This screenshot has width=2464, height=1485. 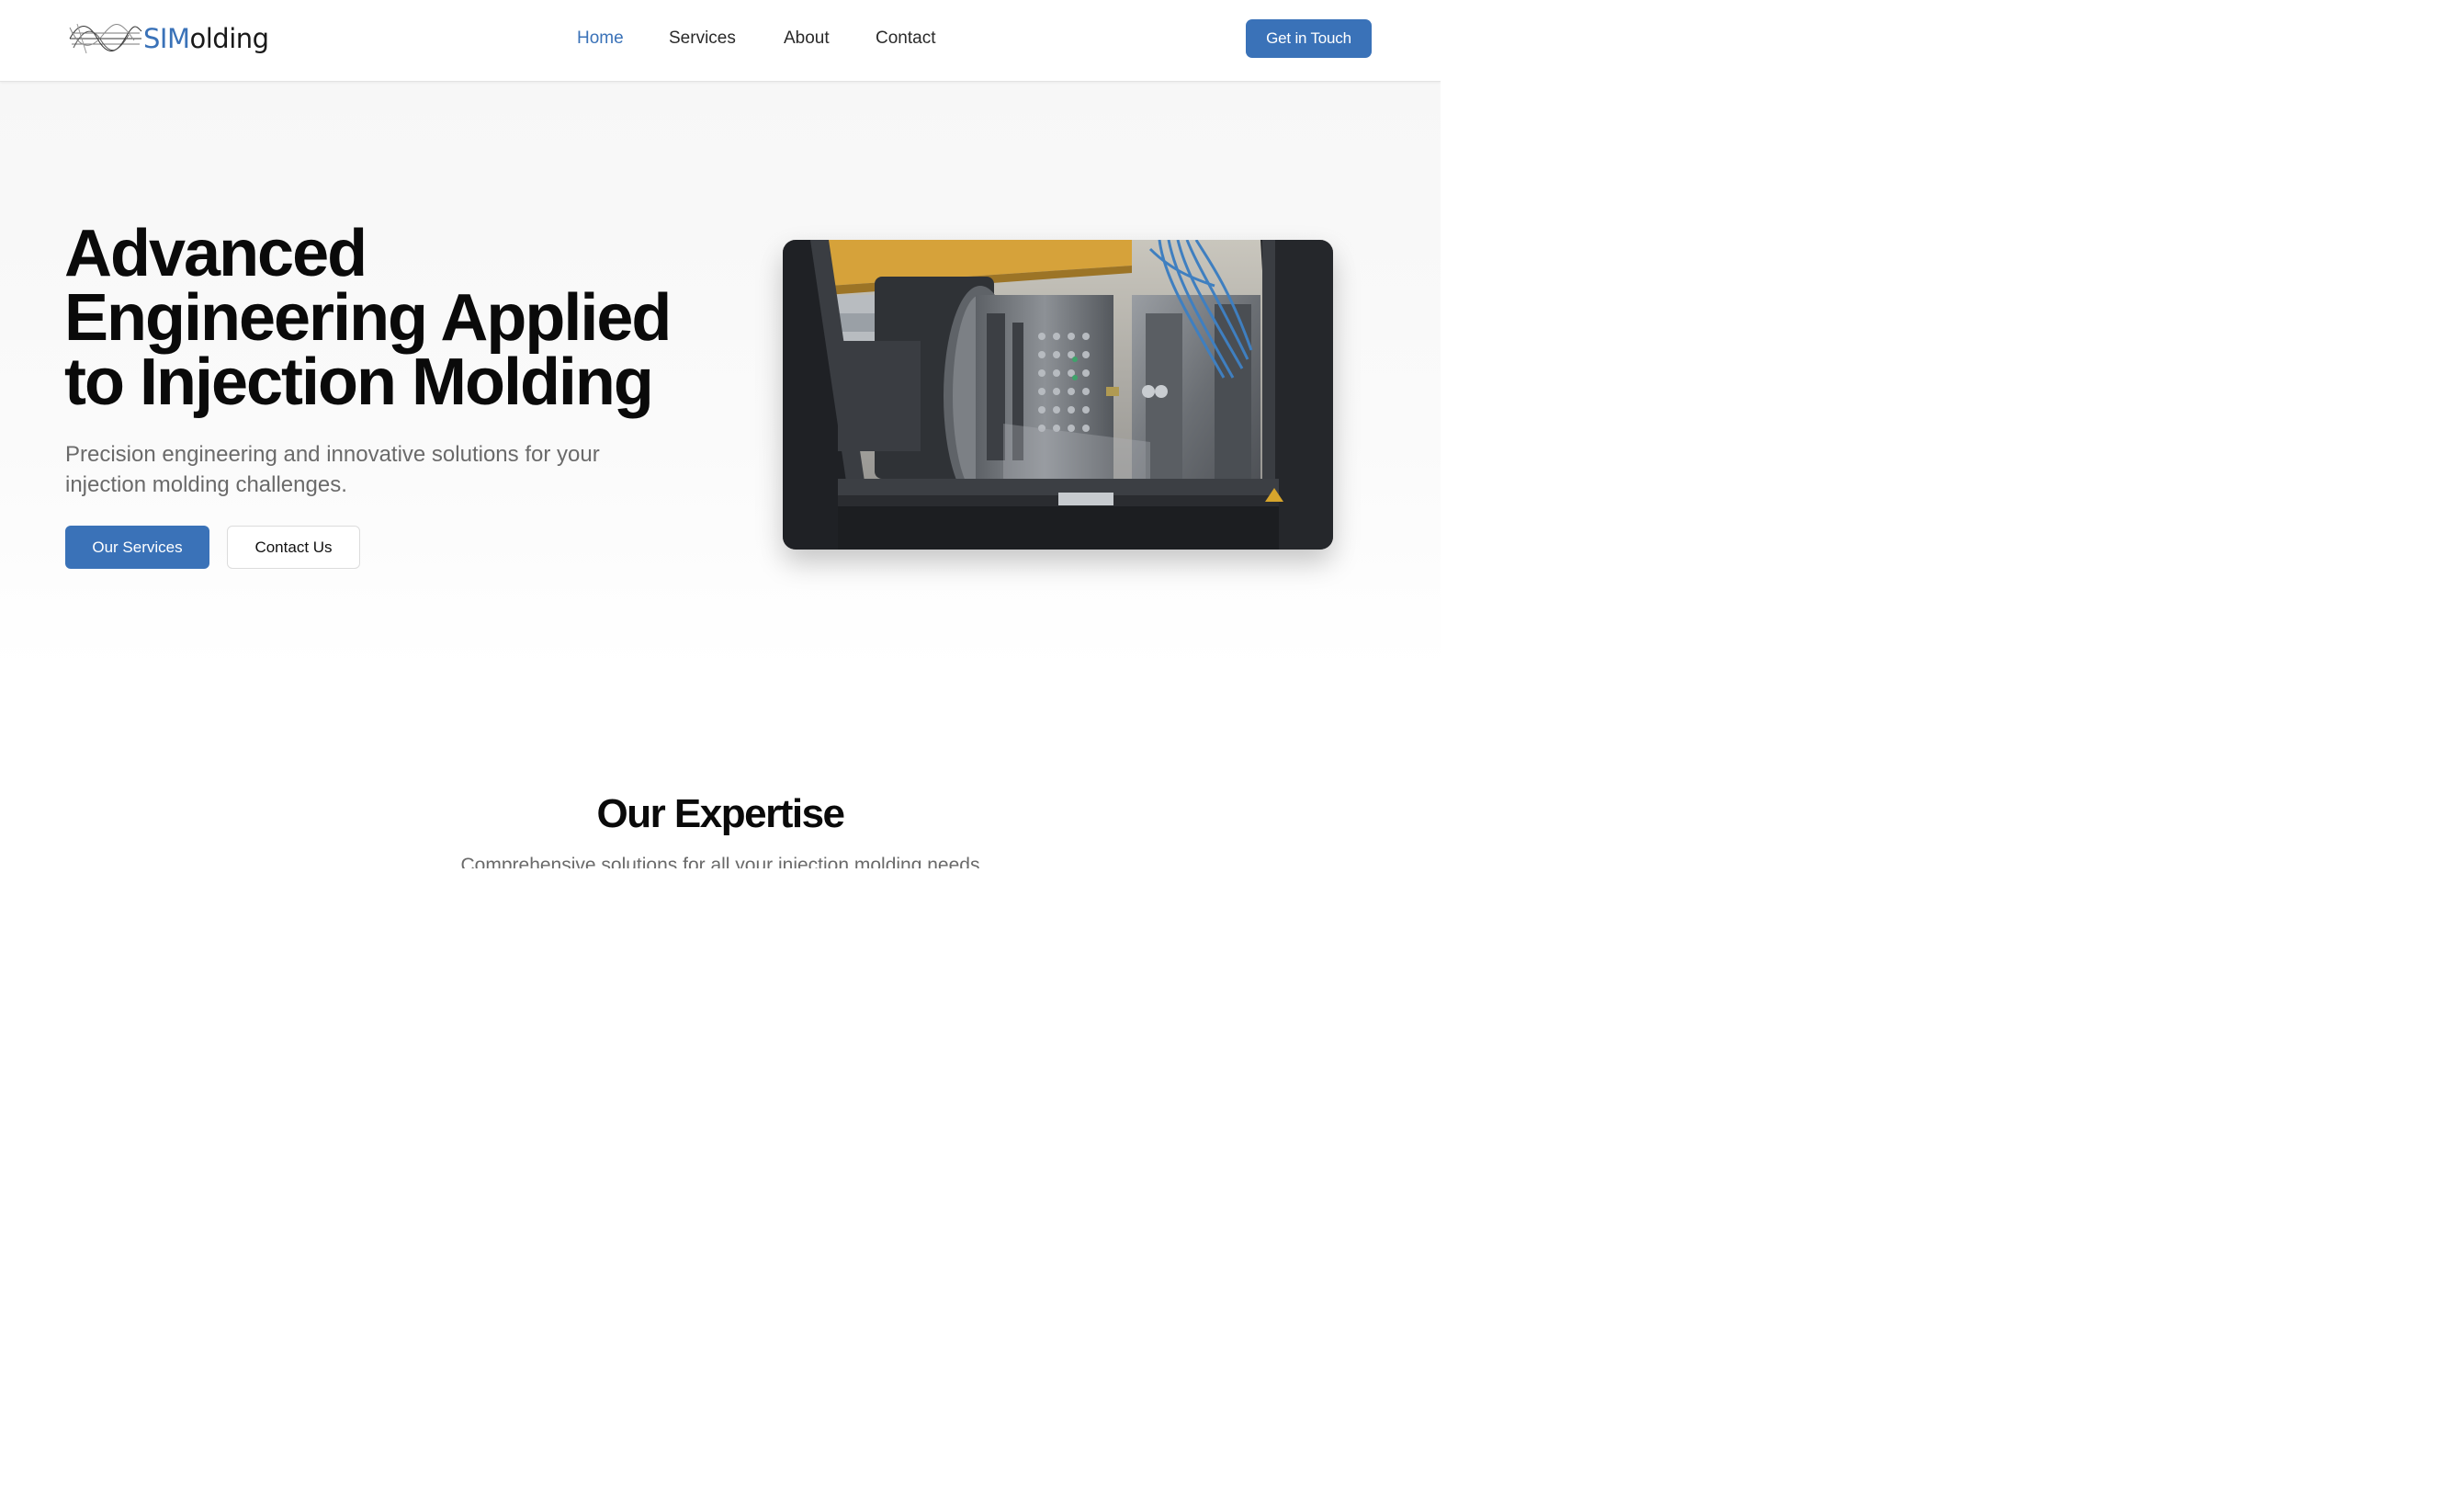 I want to click on nav-services: Services, so click(x=702, y=39).